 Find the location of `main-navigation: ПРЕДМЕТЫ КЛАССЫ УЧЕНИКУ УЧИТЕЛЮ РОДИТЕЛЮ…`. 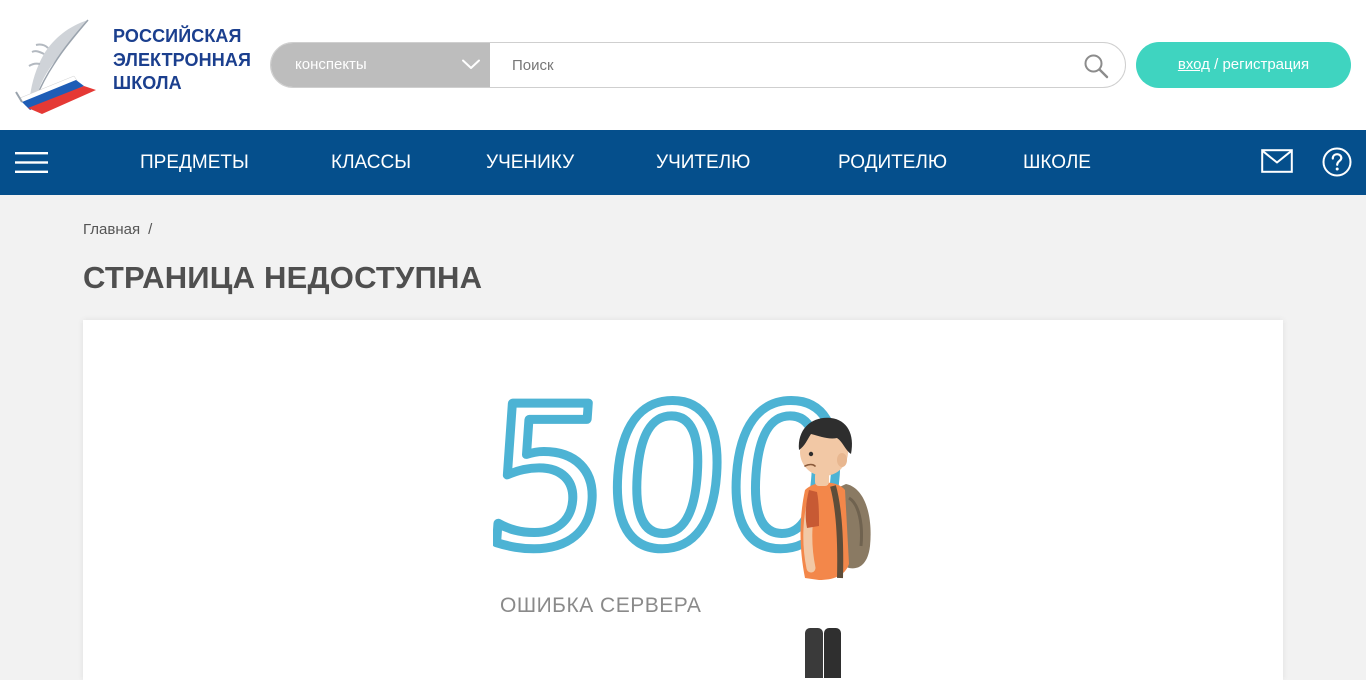

main-navigation: ПРЕДМЕТЫ КЛАССЫ УЧЕНИКУ УЧИТЕЛЮ РОДИТЕЛЮ… is located at coordinates (683, 162).